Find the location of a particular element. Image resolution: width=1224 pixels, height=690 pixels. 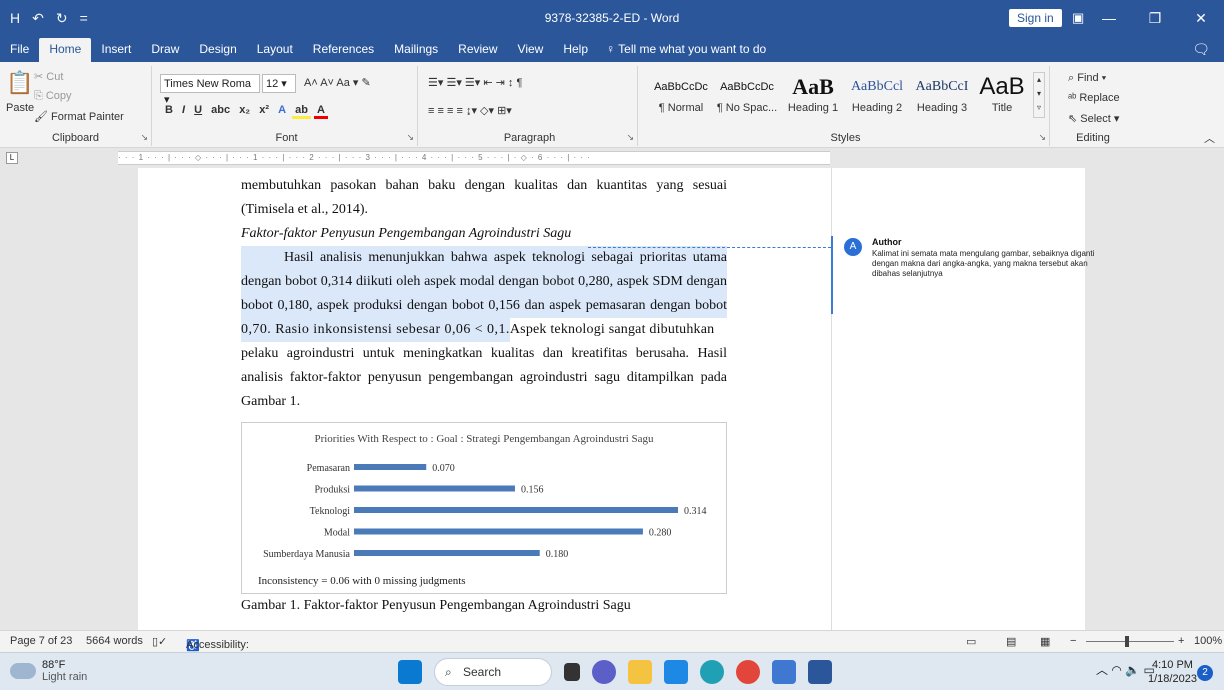

notification-badge: 2 is located at coordinates (1205, 673).